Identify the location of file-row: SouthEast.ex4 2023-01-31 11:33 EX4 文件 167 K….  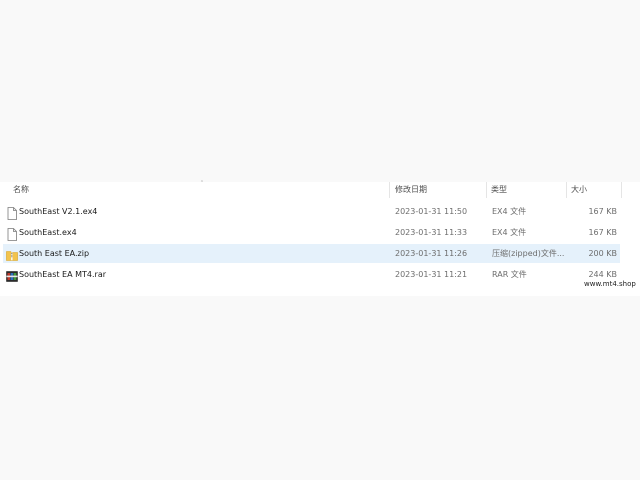
(311, 232).